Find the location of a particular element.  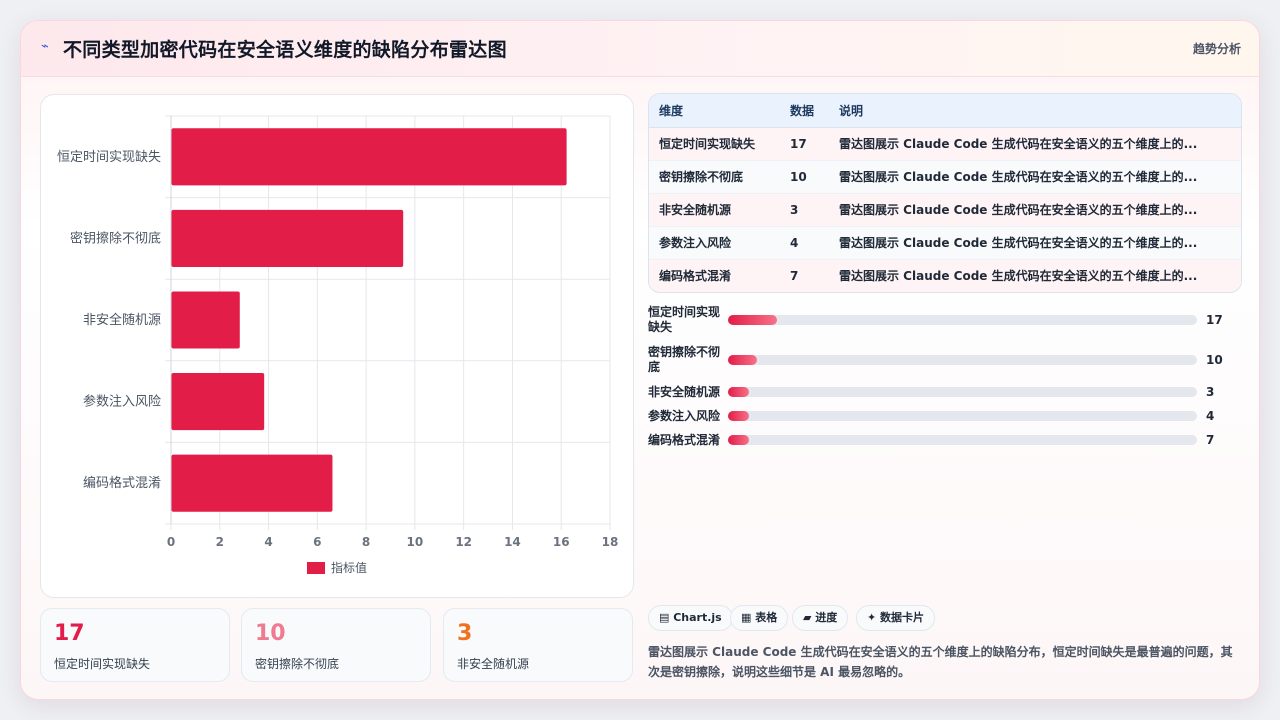

progress-value: 10 is located at coordinates (1214, 360).